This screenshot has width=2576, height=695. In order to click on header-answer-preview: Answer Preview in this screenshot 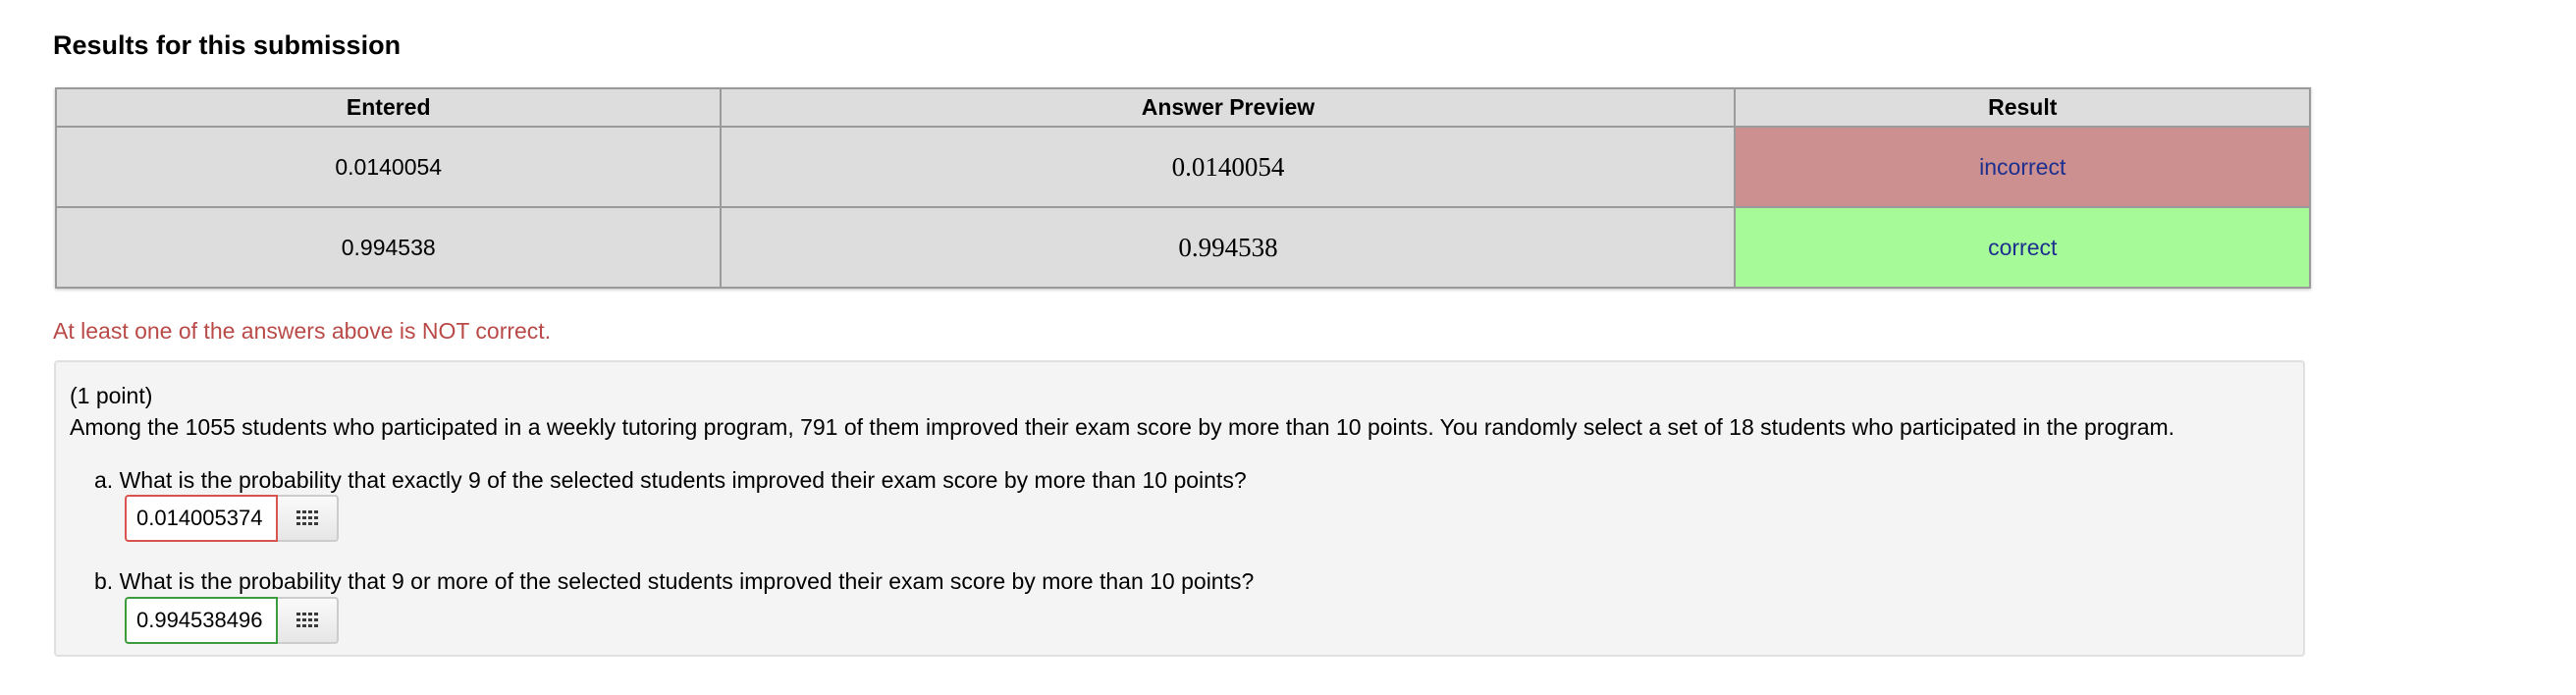, I will do `click(1228, 108)`.